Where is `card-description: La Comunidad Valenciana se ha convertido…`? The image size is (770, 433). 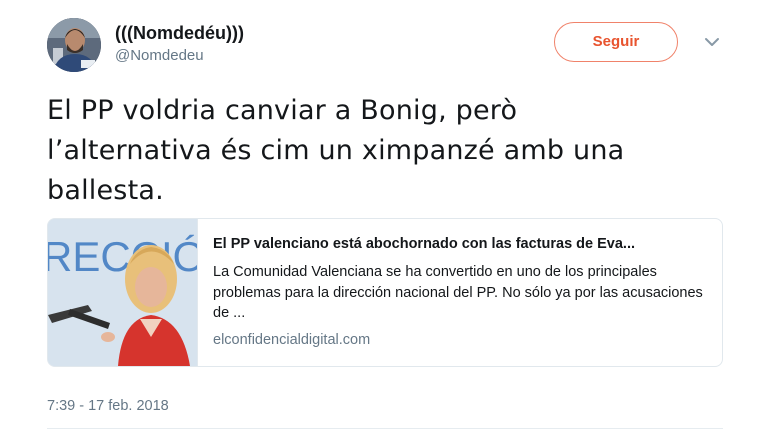 card-description: La Comunidad Valenciana se ha convertido… is located at coordinates (458, 292).